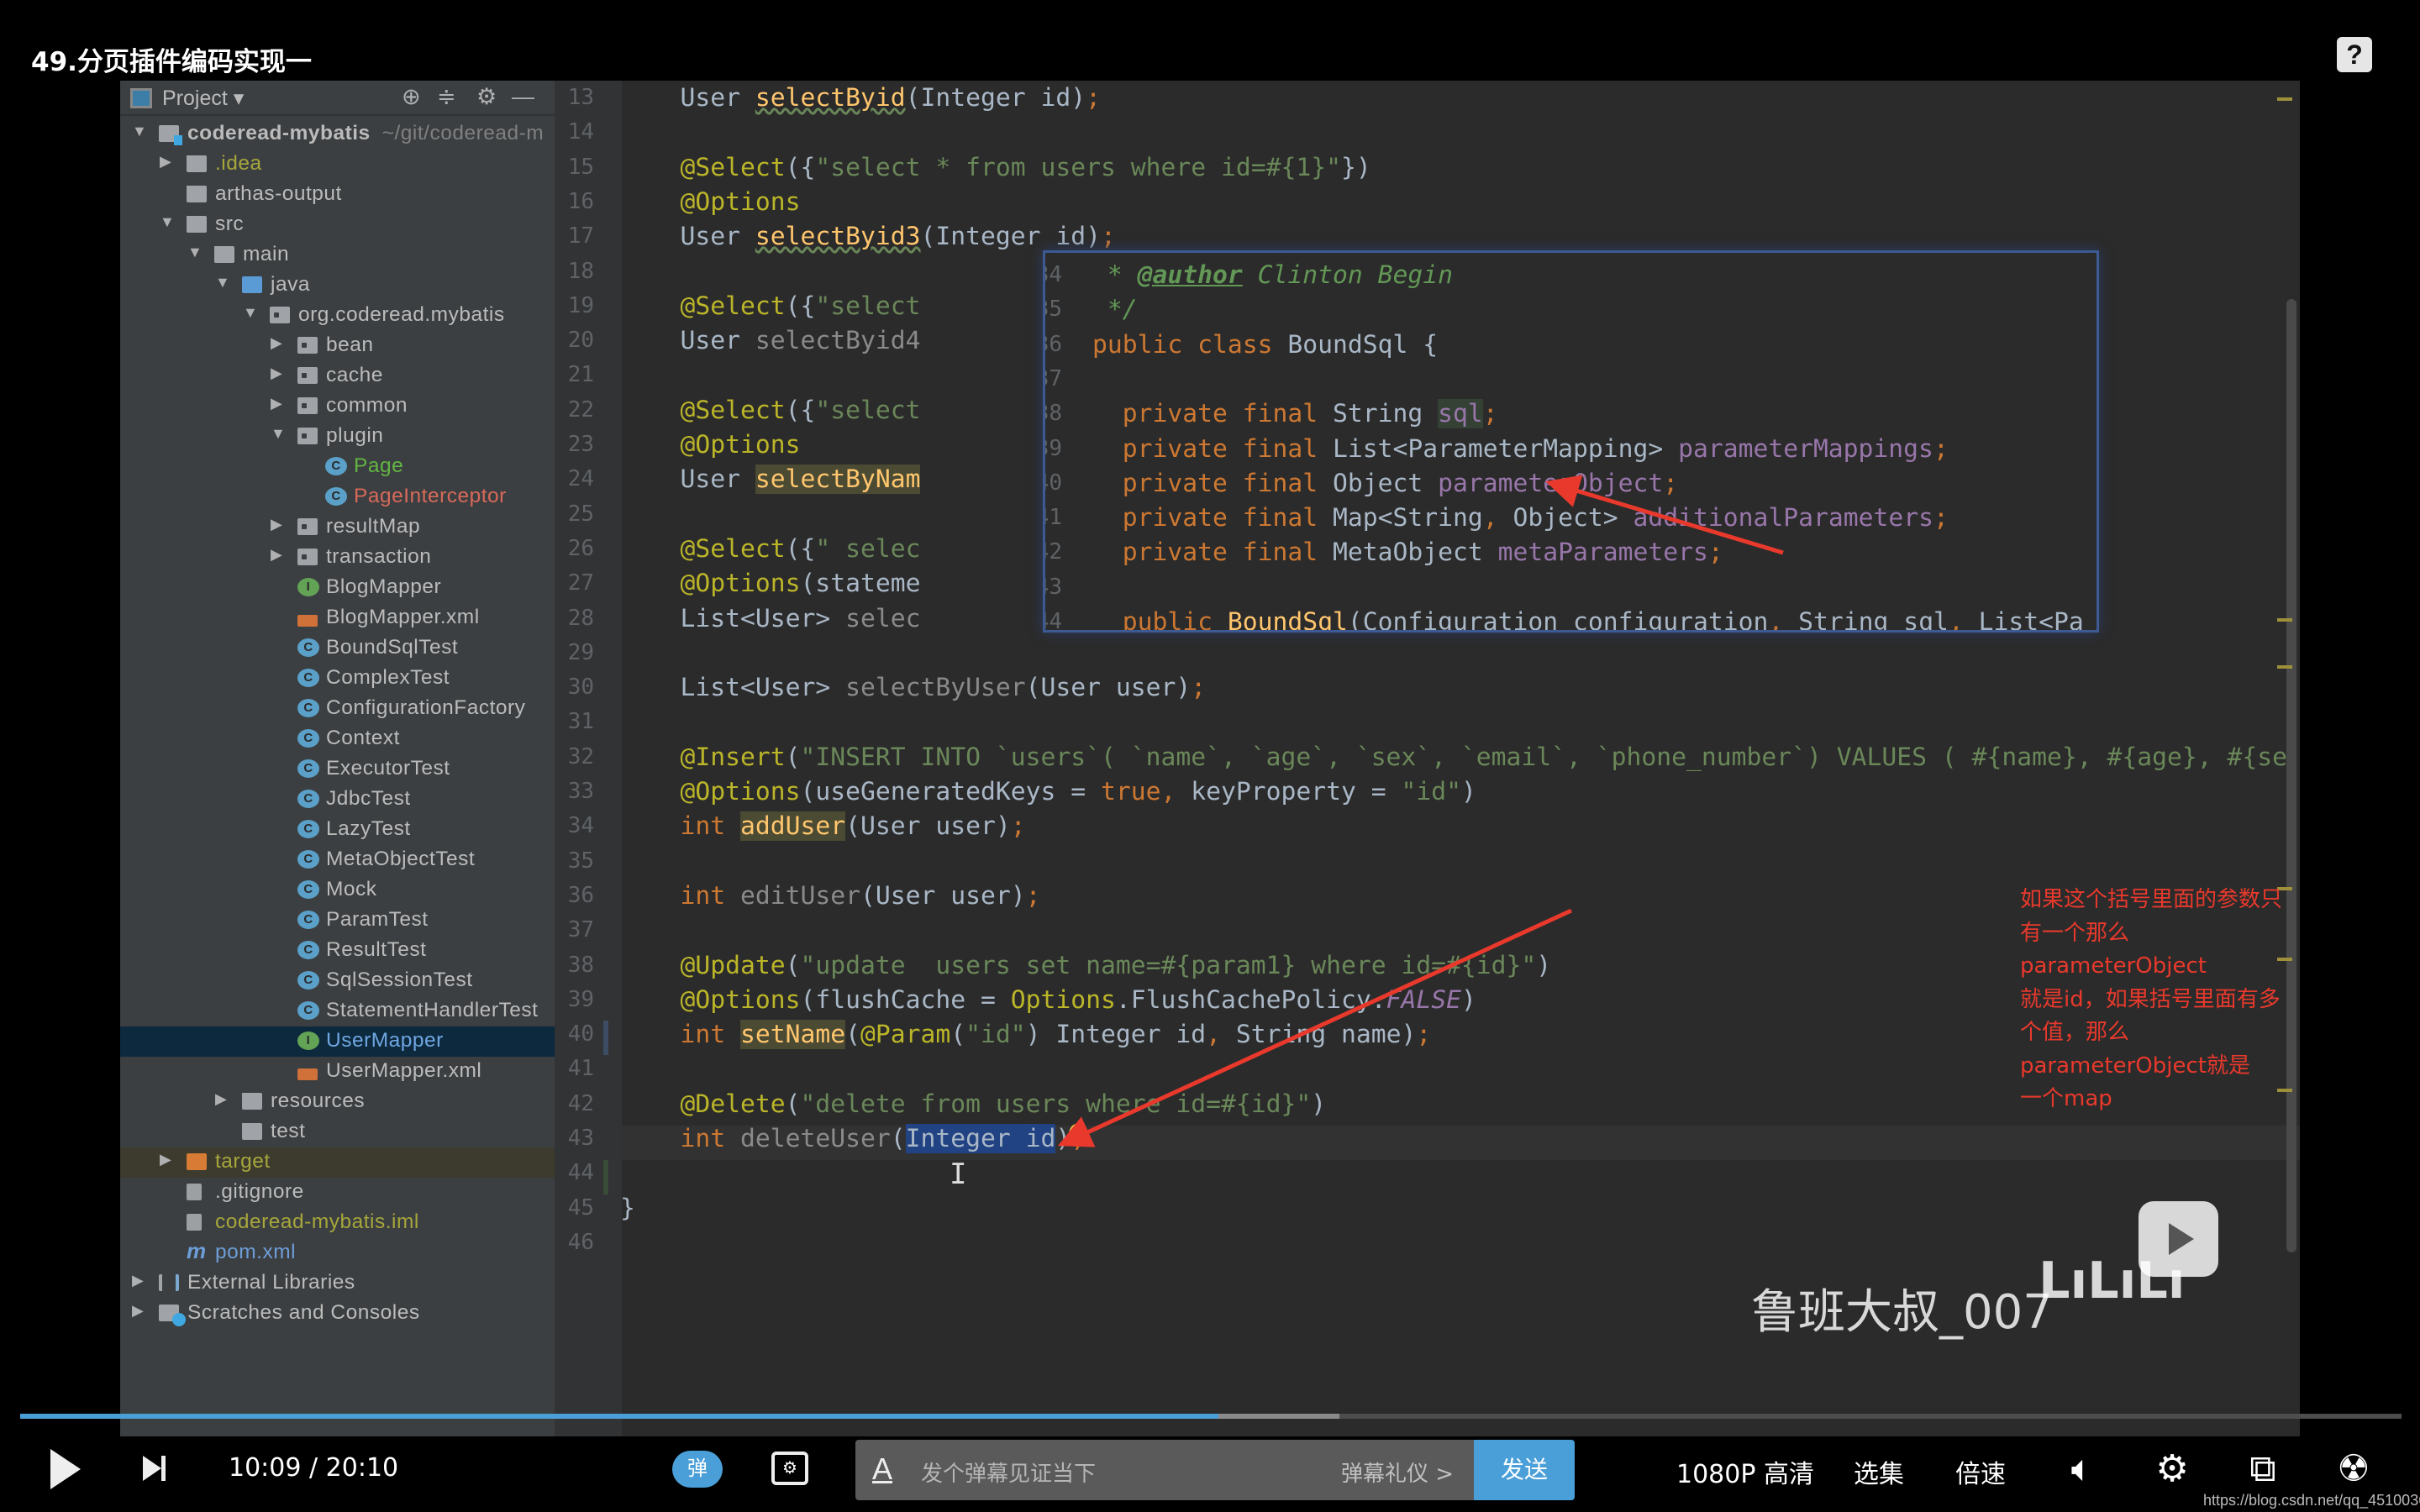 The width and height of the screenshot is (2420, 1512). I want to click on picture-in-picture-icon: ⧉, so click(2263, 1469).